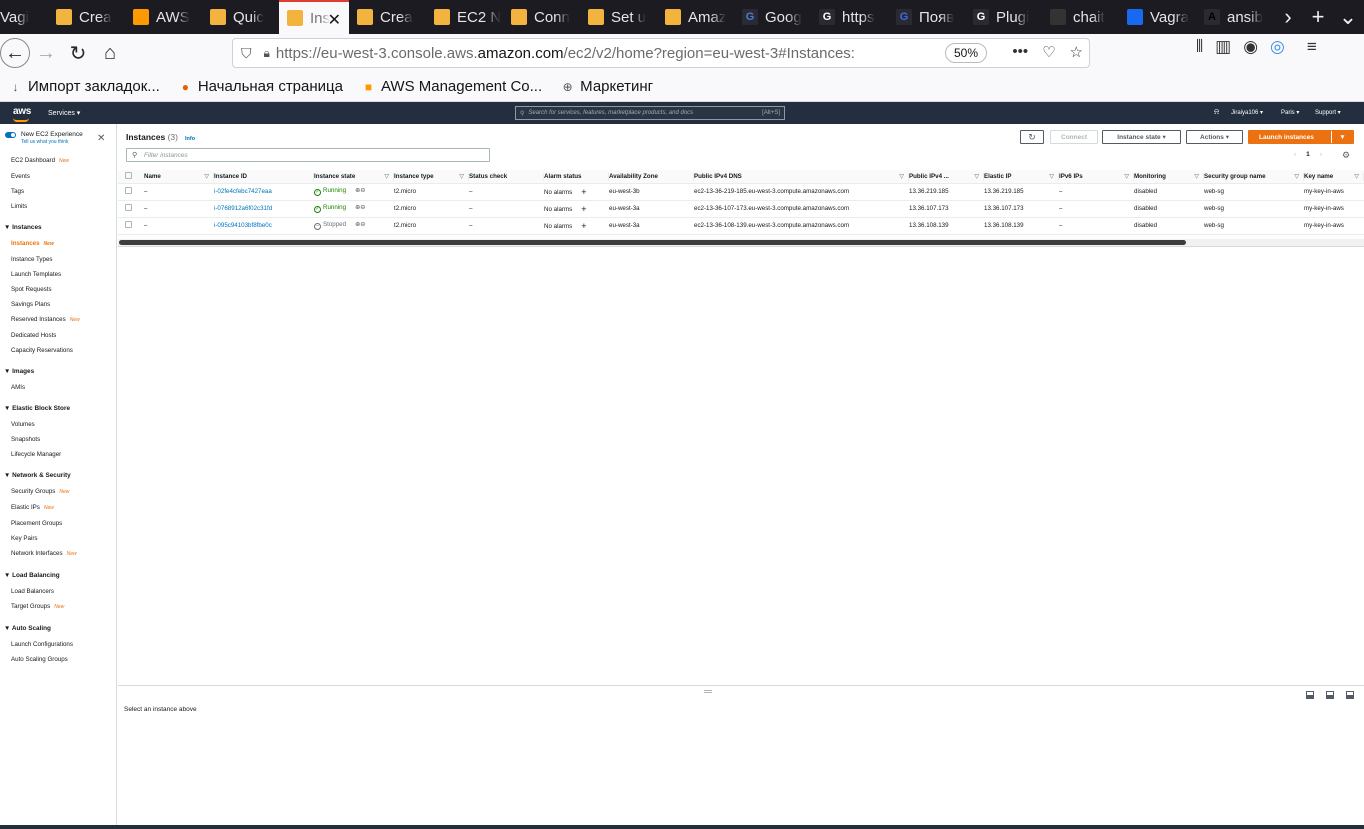  I want to click on current-page: 1, so click(1308, 154).